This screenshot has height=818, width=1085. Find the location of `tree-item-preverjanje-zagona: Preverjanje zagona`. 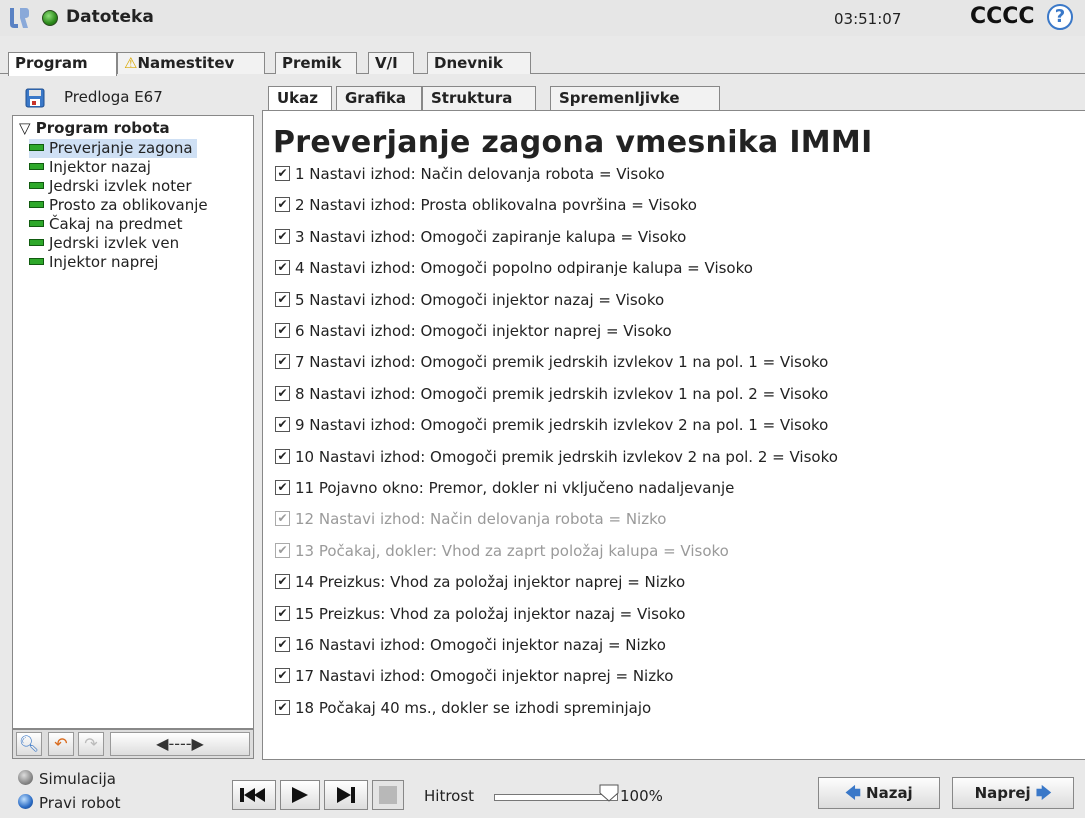

tree-item-preverjanje-zagona: Preverjanje zagona is located at coordinates (113, 148).